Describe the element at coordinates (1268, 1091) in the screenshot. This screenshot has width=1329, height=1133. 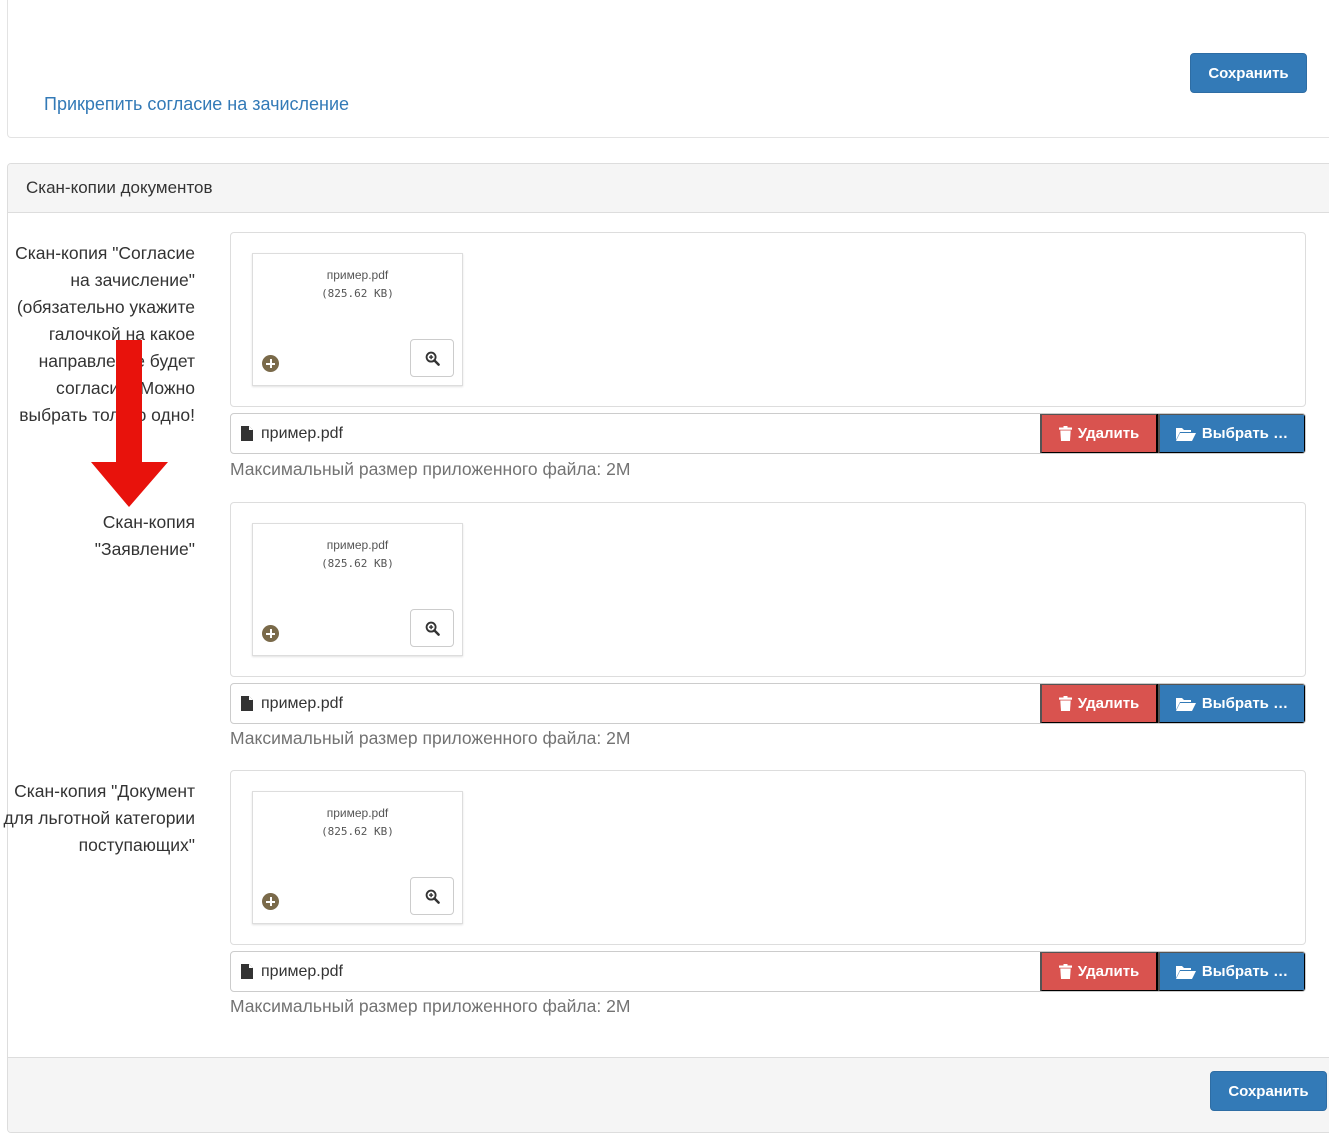
I see `save-button-bottom: Сохранить` at that location.